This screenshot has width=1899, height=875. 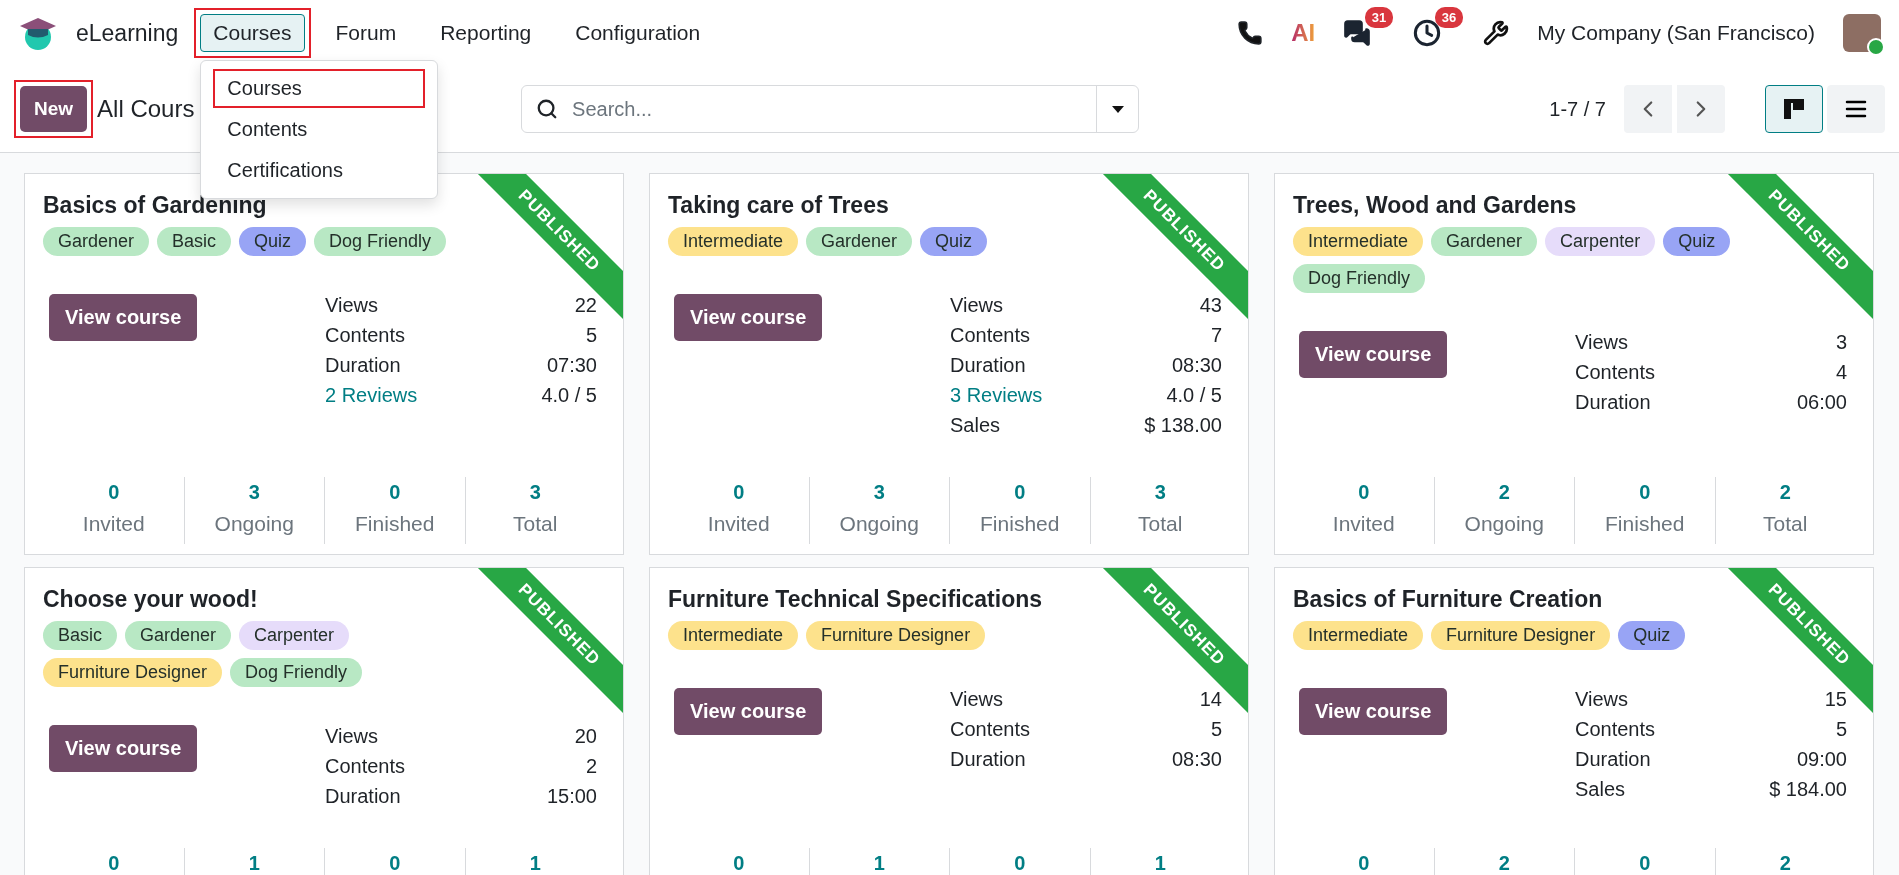 I want to click on new-button: New, so click(x=54, y=109).